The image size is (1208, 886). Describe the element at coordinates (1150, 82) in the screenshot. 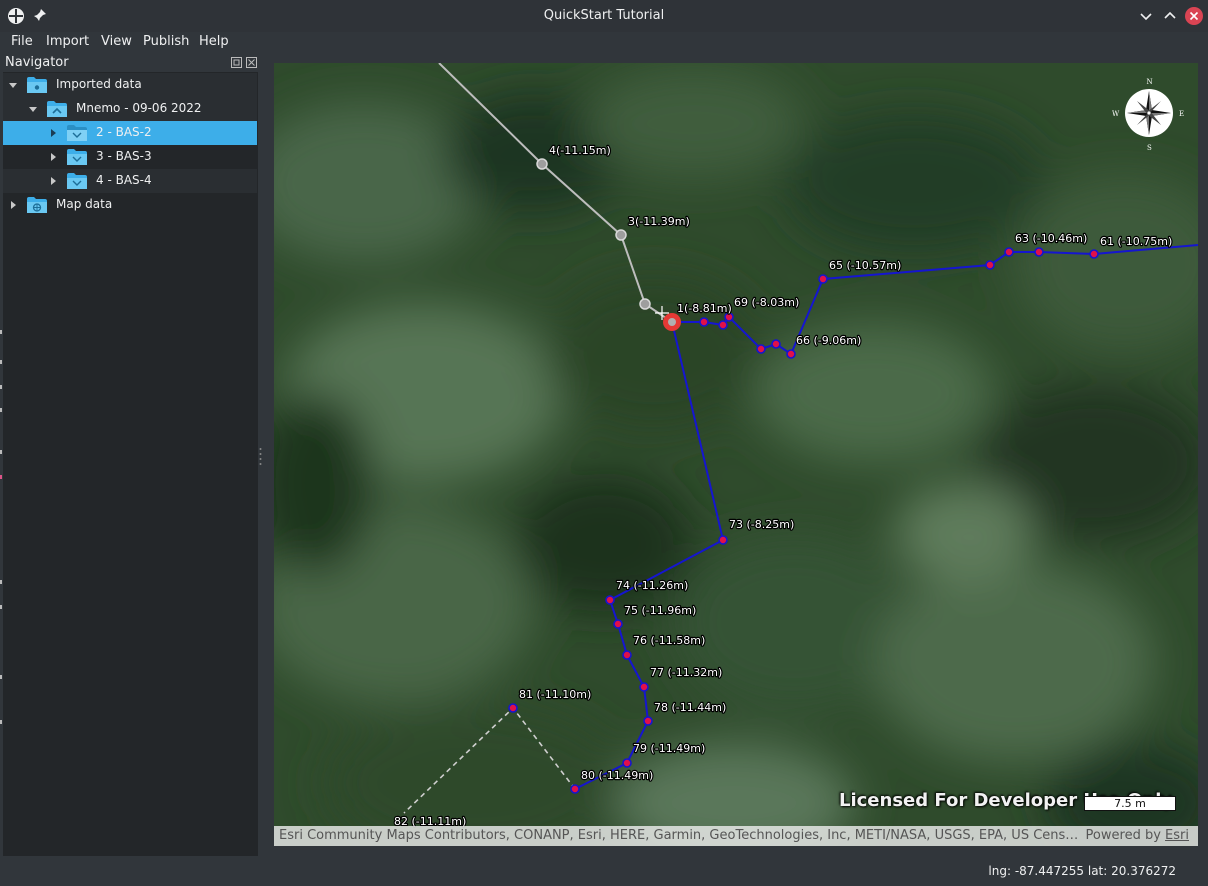

I see `compass-n: N` at that location.